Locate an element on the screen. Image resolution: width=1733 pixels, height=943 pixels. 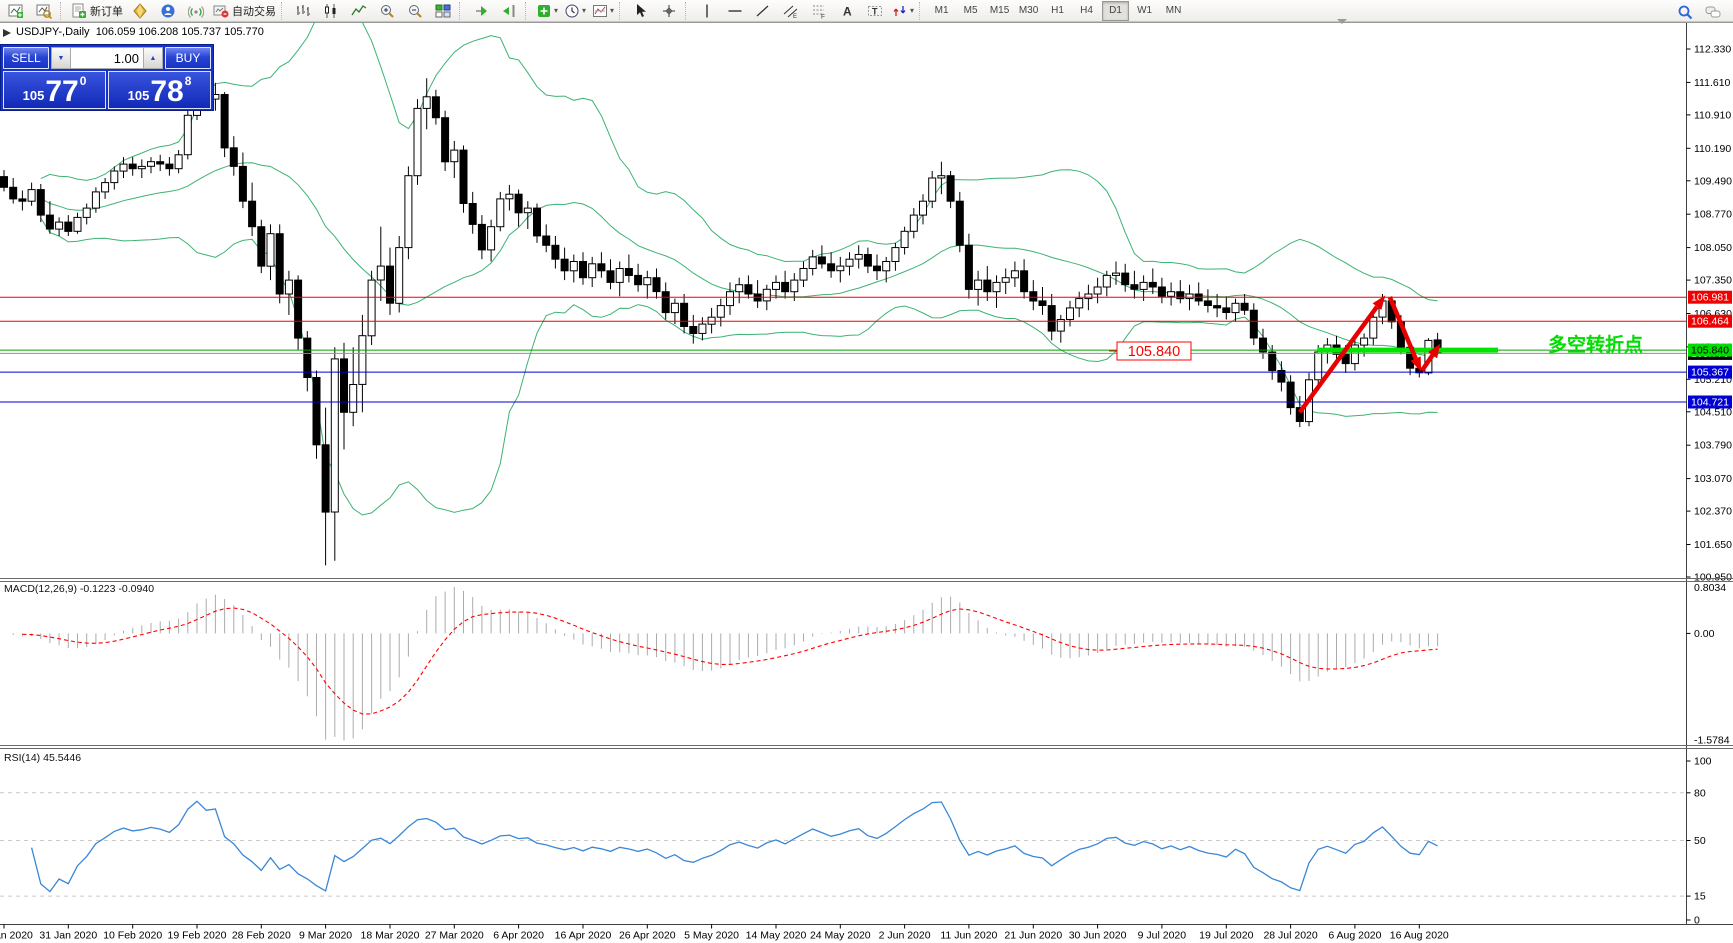
svg-text: -1.5784 is located at coordinates (1712, 741).